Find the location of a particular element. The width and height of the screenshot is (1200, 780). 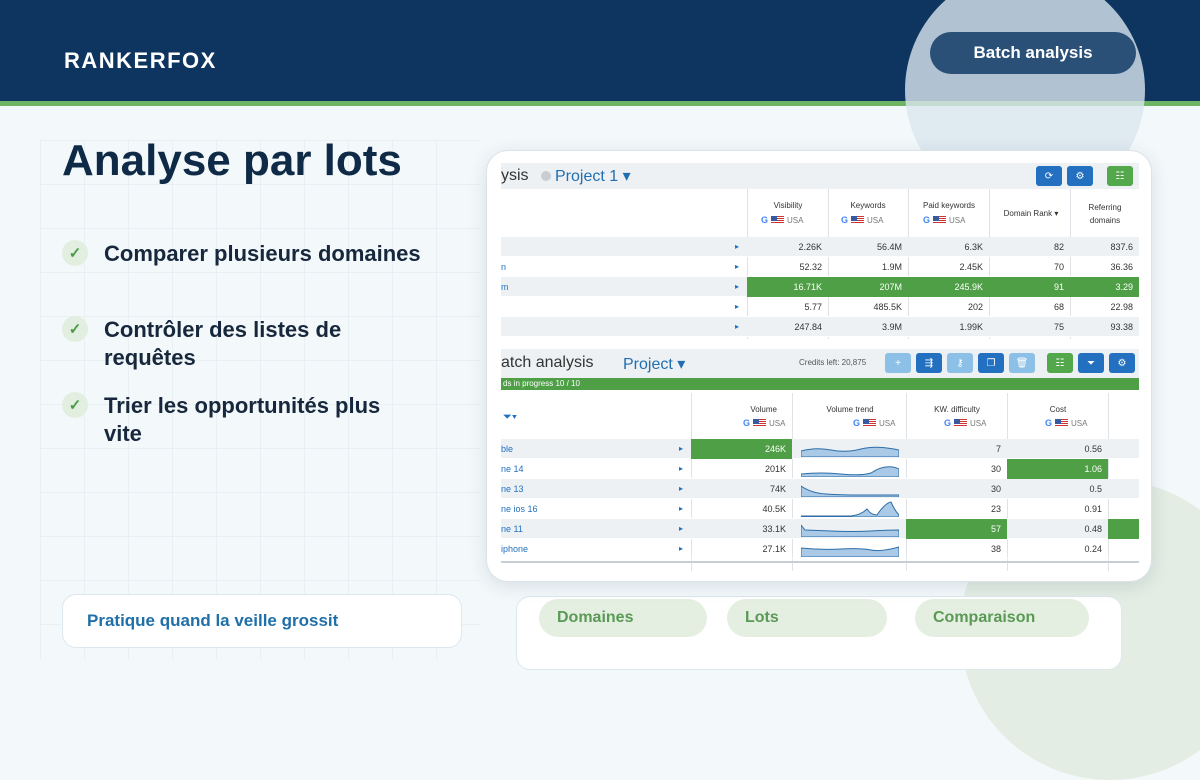

col-header-visibility: Visibility is located at coordinates (788, 205).